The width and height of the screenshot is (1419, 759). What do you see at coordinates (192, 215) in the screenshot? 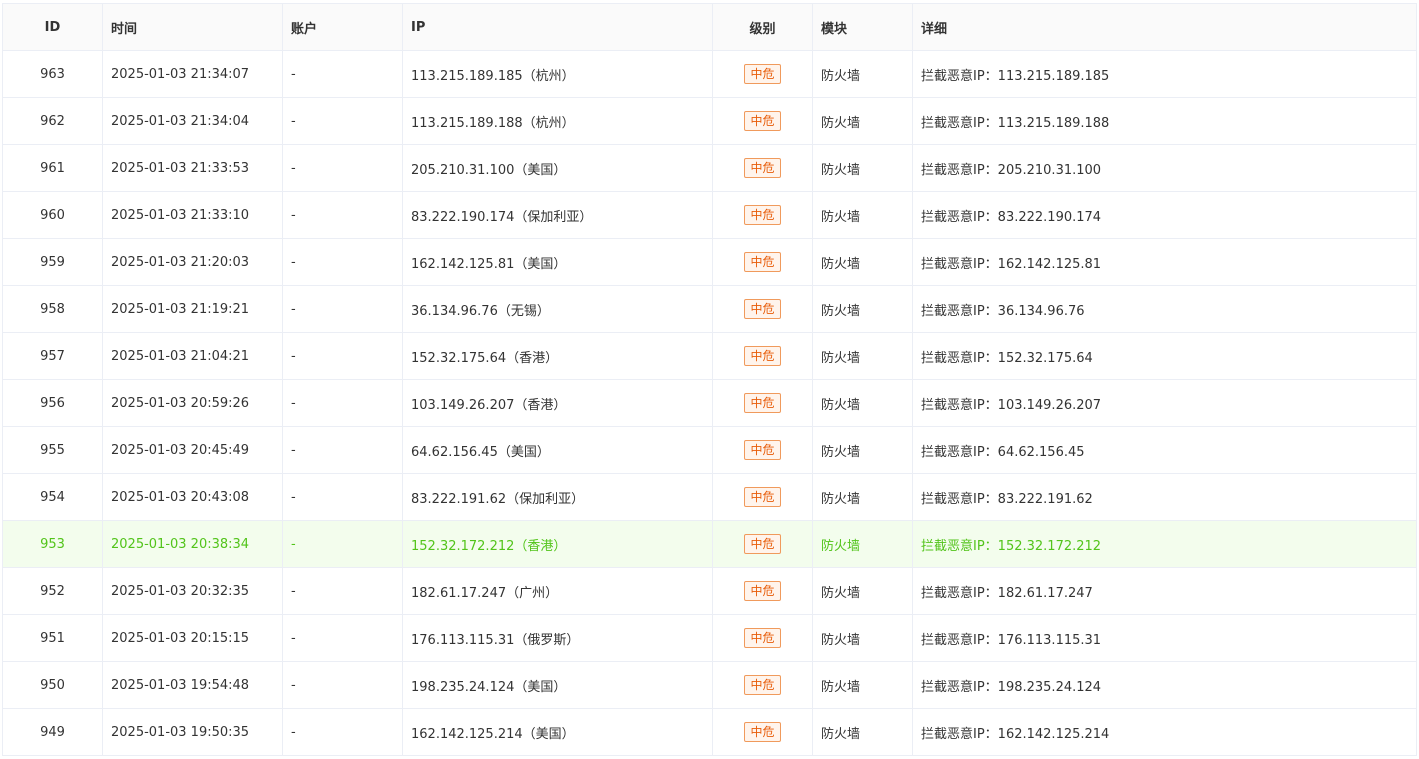
I see `cell-time: 2025-01-03 21:33:10` at bounding box center [192, 215].